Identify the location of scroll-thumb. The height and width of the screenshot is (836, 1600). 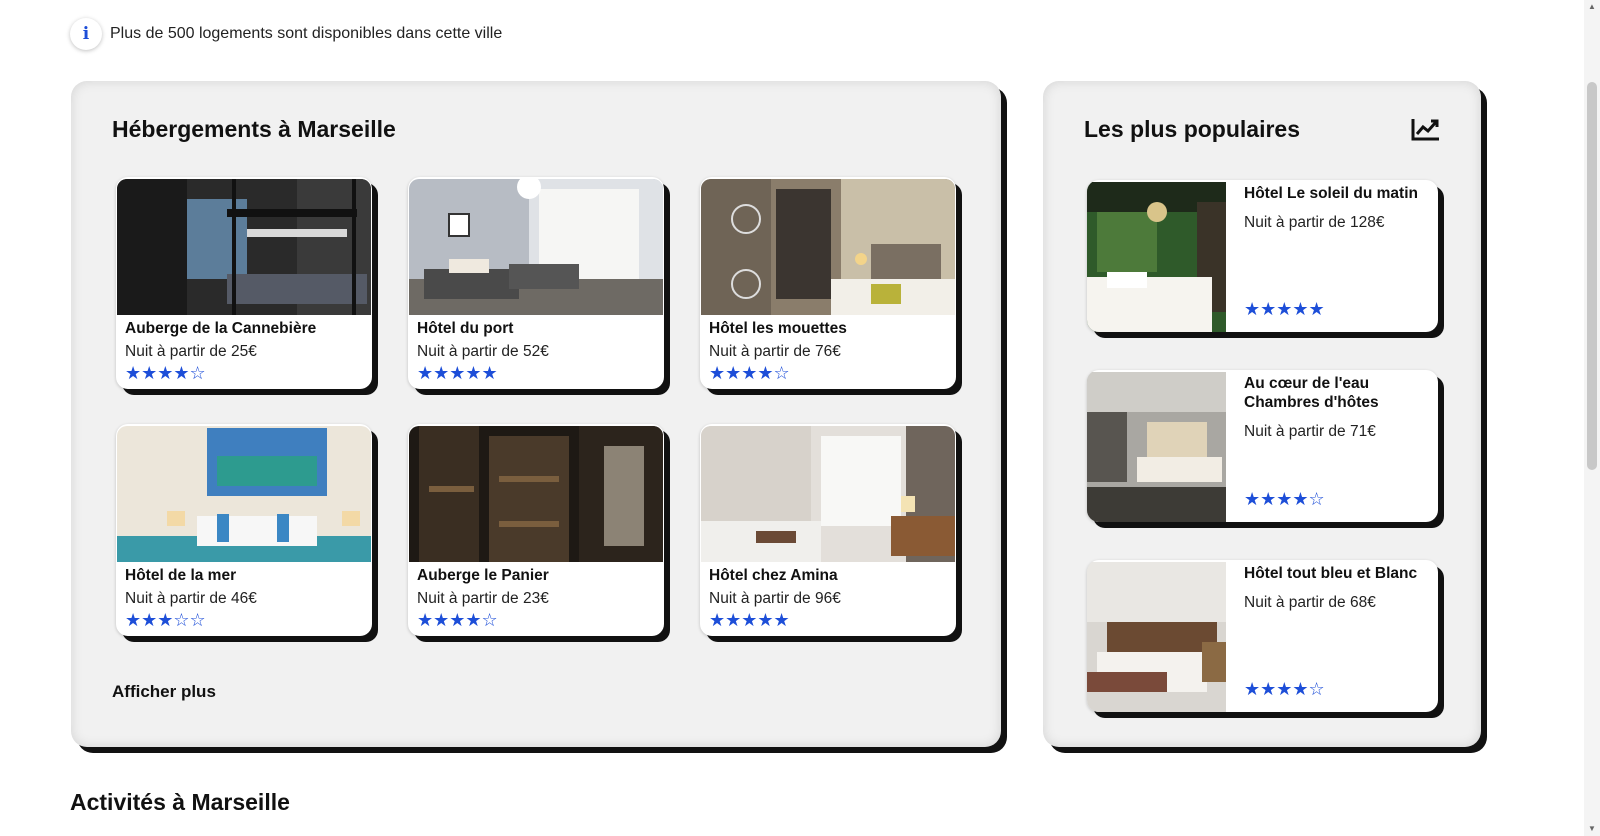
(1592, 276).